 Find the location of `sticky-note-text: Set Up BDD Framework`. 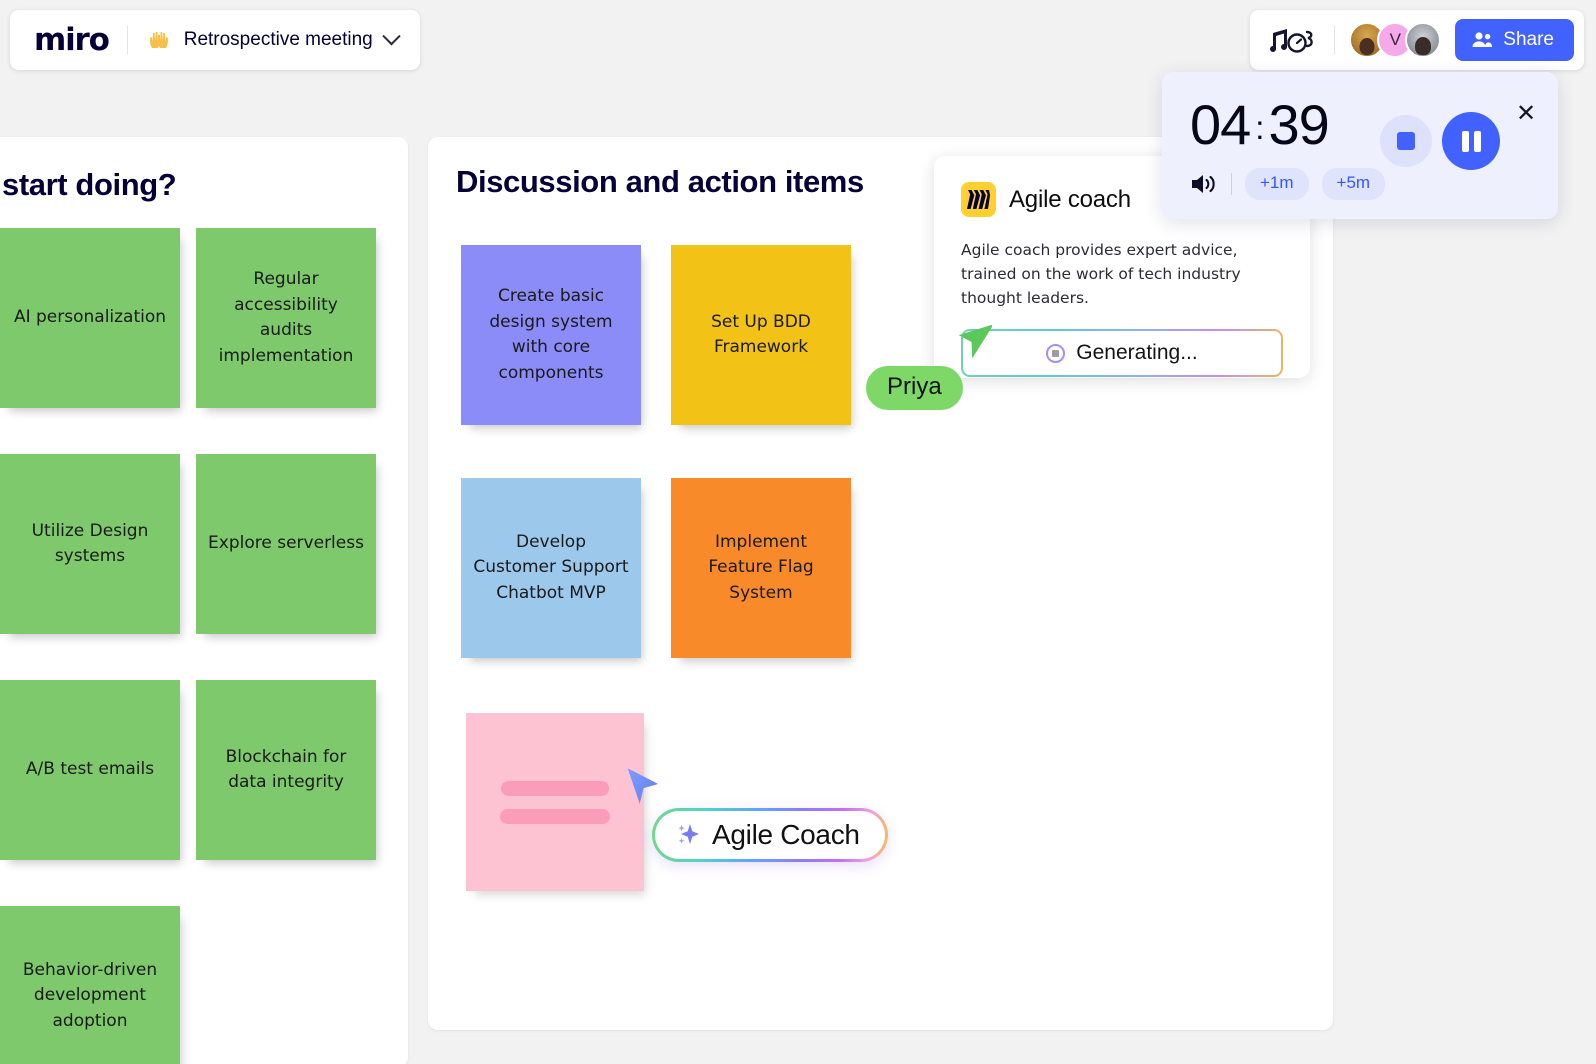

sticky-note-text: Set Up BDD Framework is located at coordinates (761, 334).